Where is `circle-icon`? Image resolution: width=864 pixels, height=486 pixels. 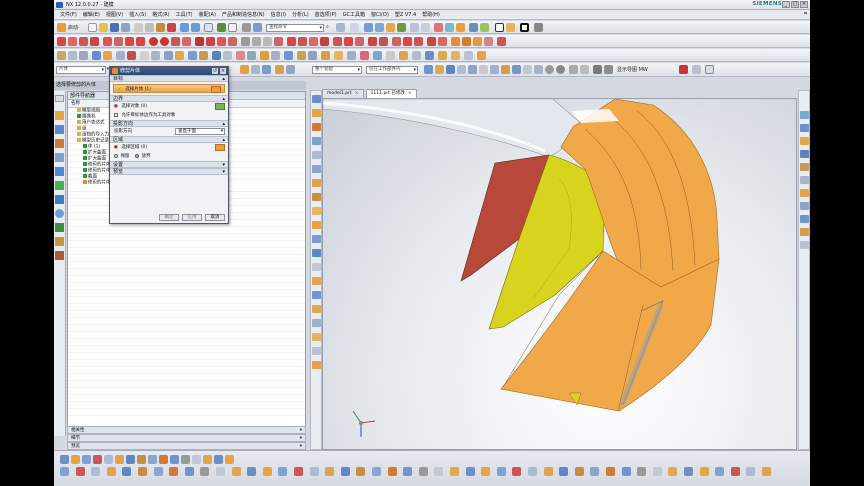 circle-icon is located at coordinates (153, 41).